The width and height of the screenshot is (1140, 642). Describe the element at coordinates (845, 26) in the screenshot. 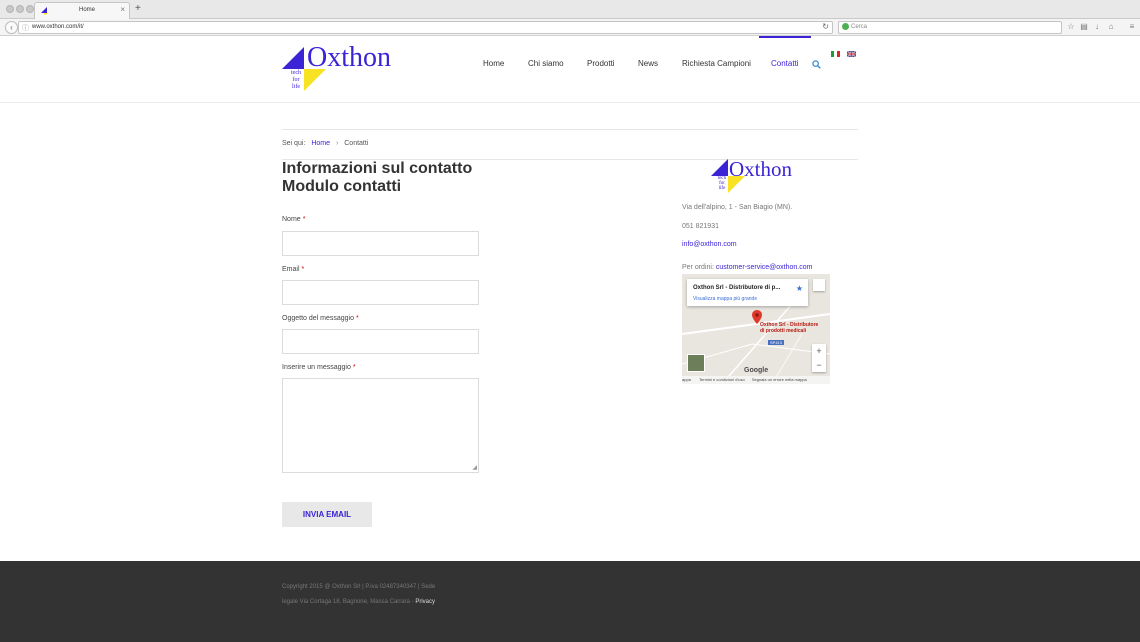

I see `search-engine-icon` at that location.